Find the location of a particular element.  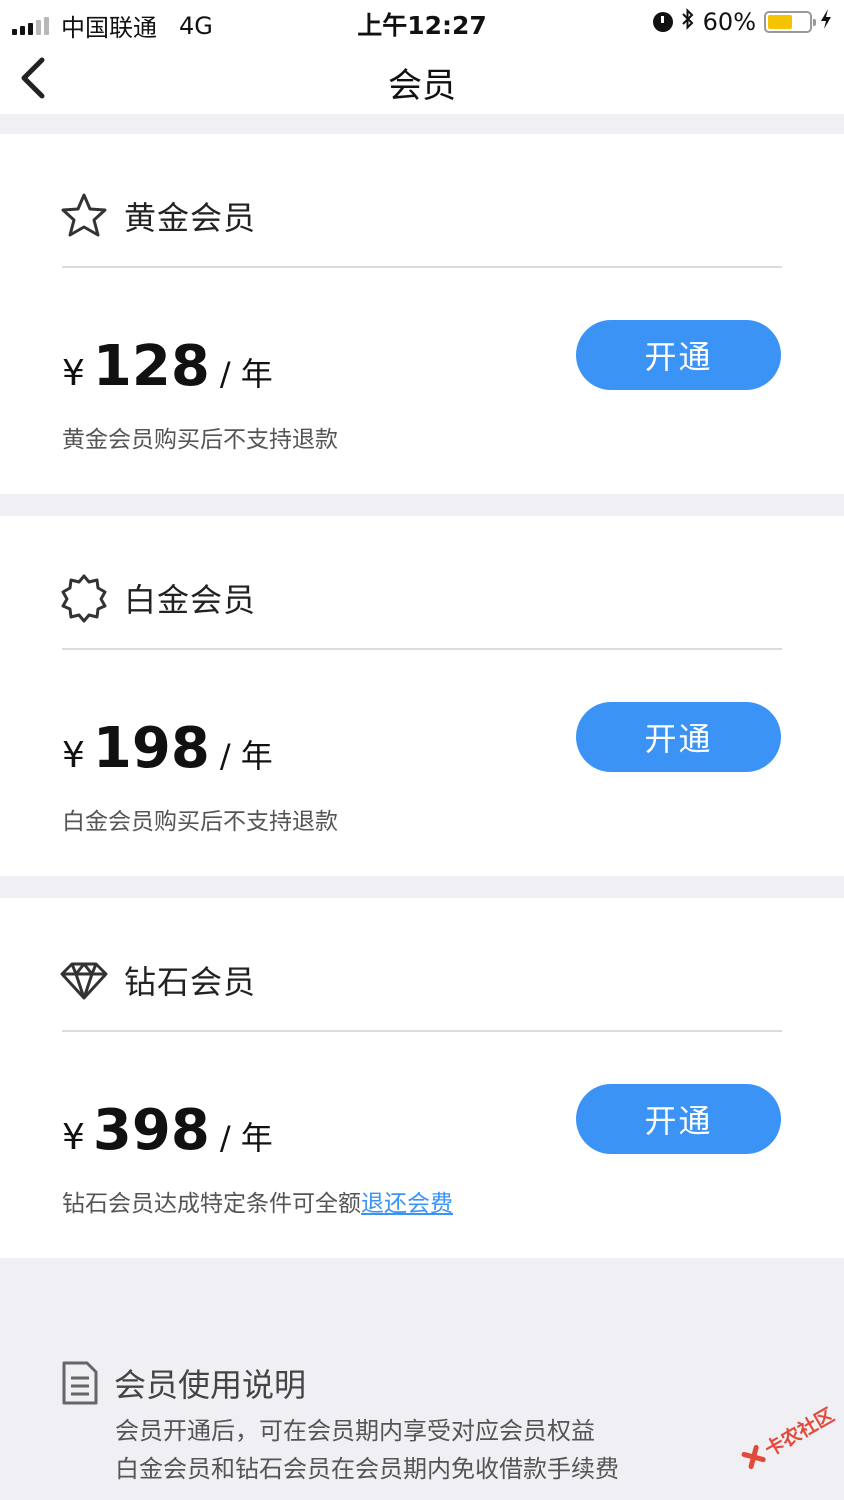

instruction-line: 白金会员和钻石会员在会员期内免收借款手续费 is located at coordinates (367, 1469).